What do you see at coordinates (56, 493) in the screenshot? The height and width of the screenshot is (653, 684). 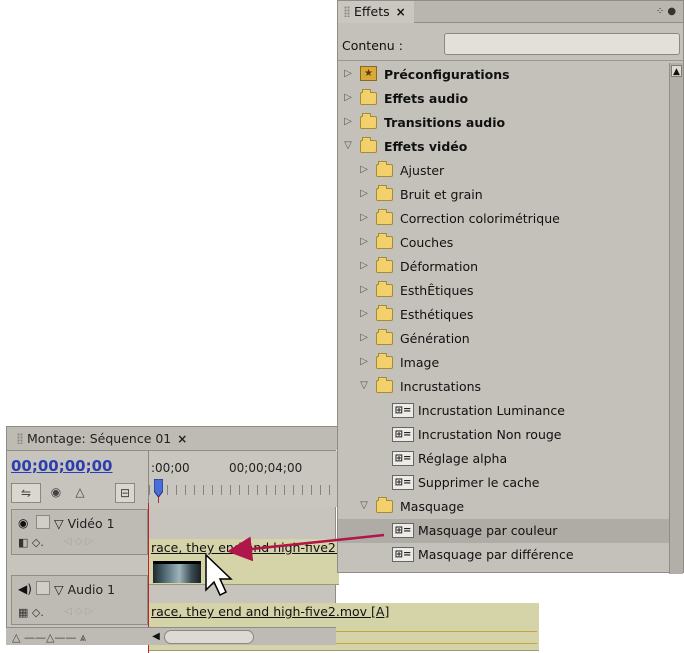 I see `set-marker-icon: ◉` at bounding box center [56, 493].